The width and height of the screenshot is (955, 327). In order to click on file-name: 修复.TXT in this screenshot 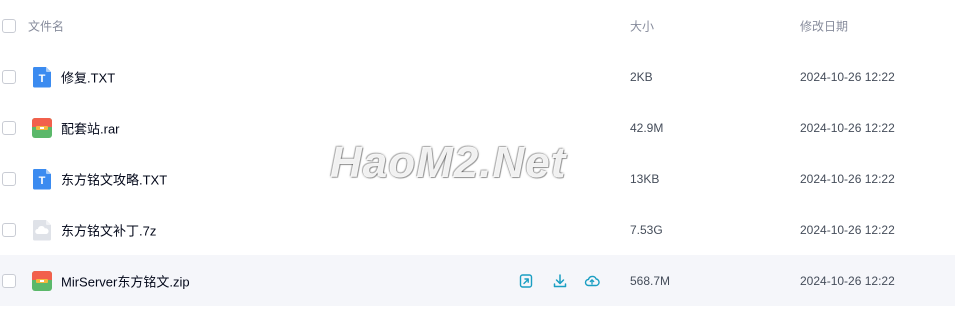, I will do `click(88, 76)`.